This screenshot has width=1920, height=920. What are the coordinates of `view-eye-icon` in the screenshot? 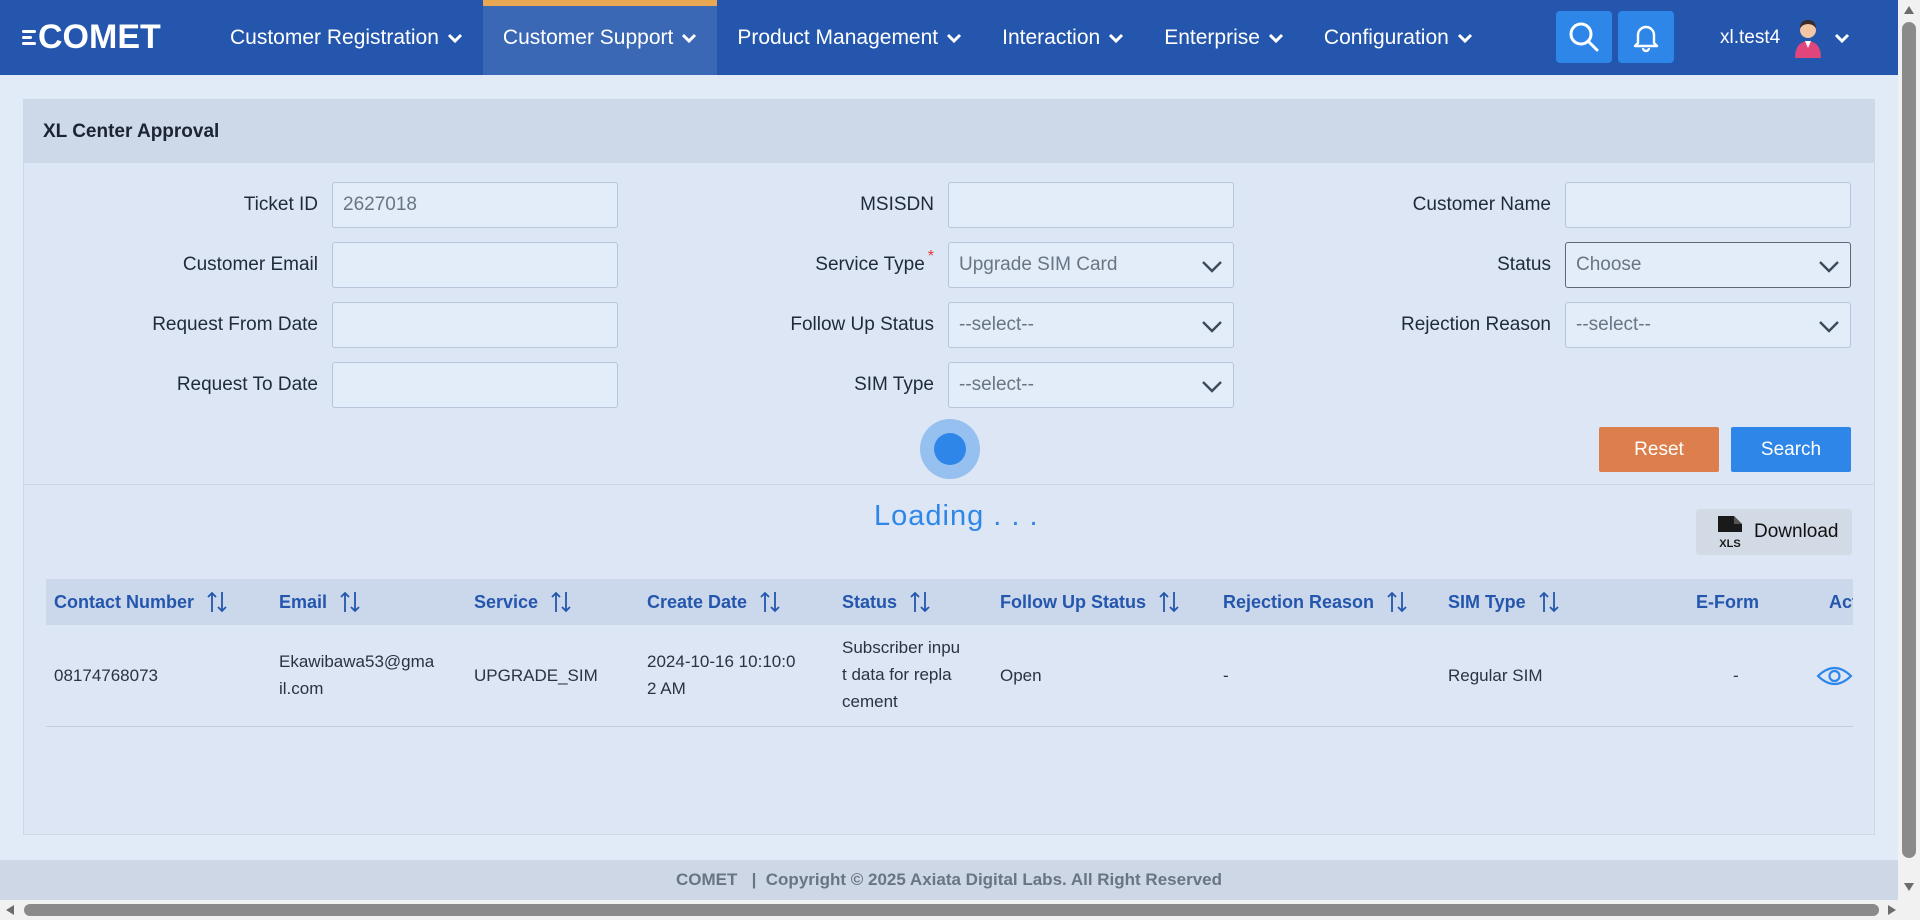 It's located at (1834, 676).